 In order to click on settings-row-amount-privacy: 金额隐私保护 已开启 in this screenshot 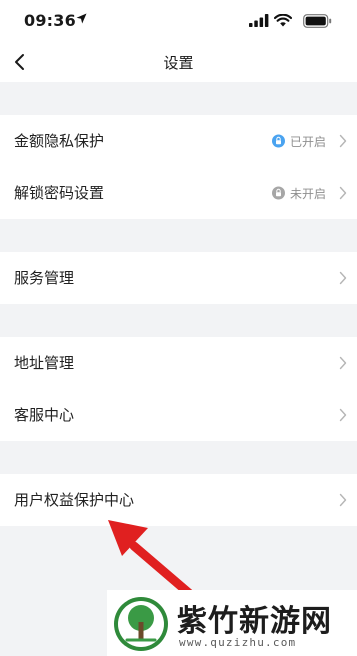, I will do `click(178, 141)`.